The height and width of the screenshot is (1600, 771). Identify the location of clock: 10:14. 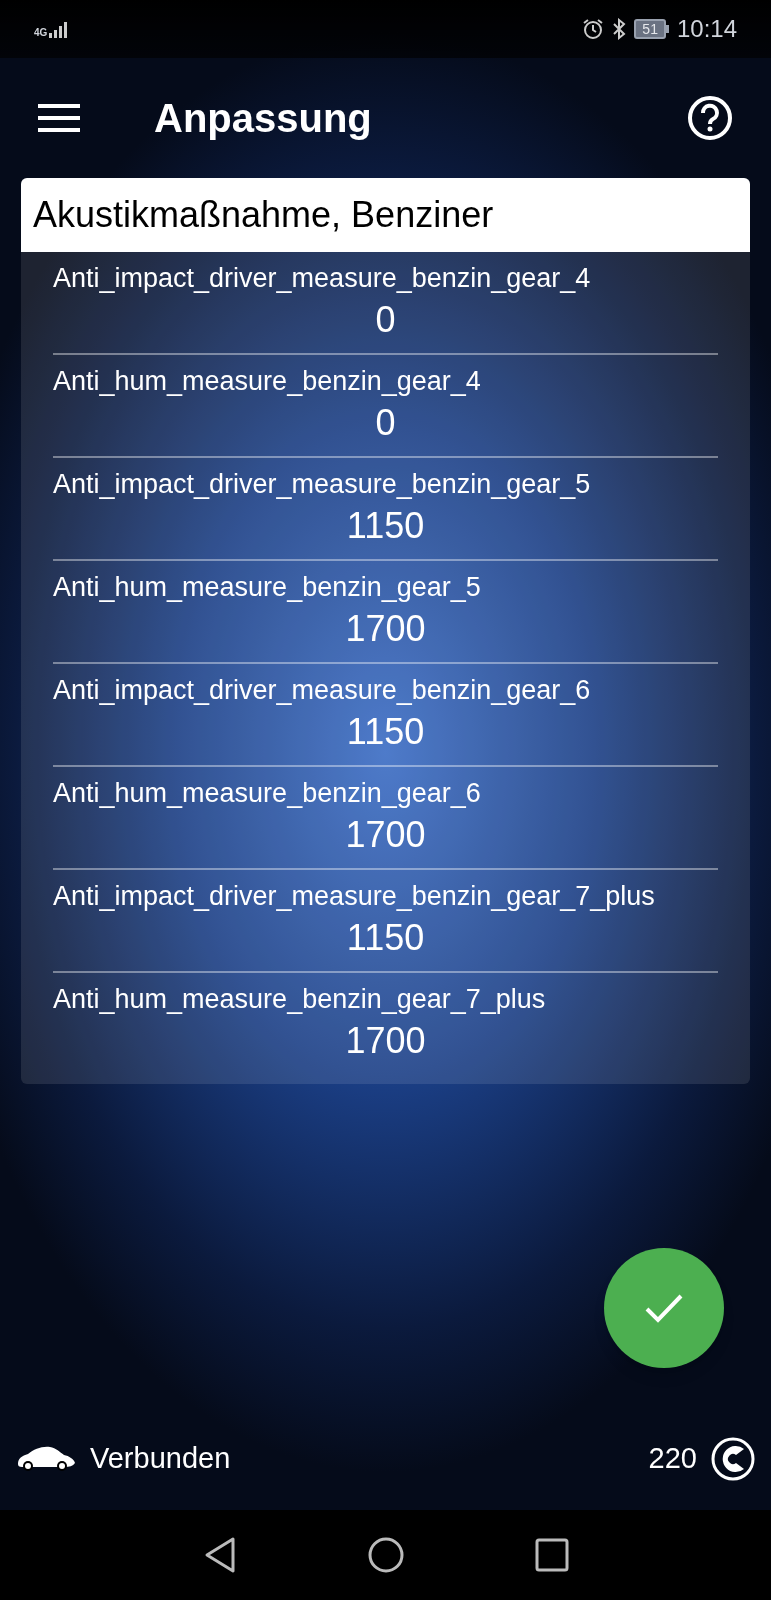
(706, 29).